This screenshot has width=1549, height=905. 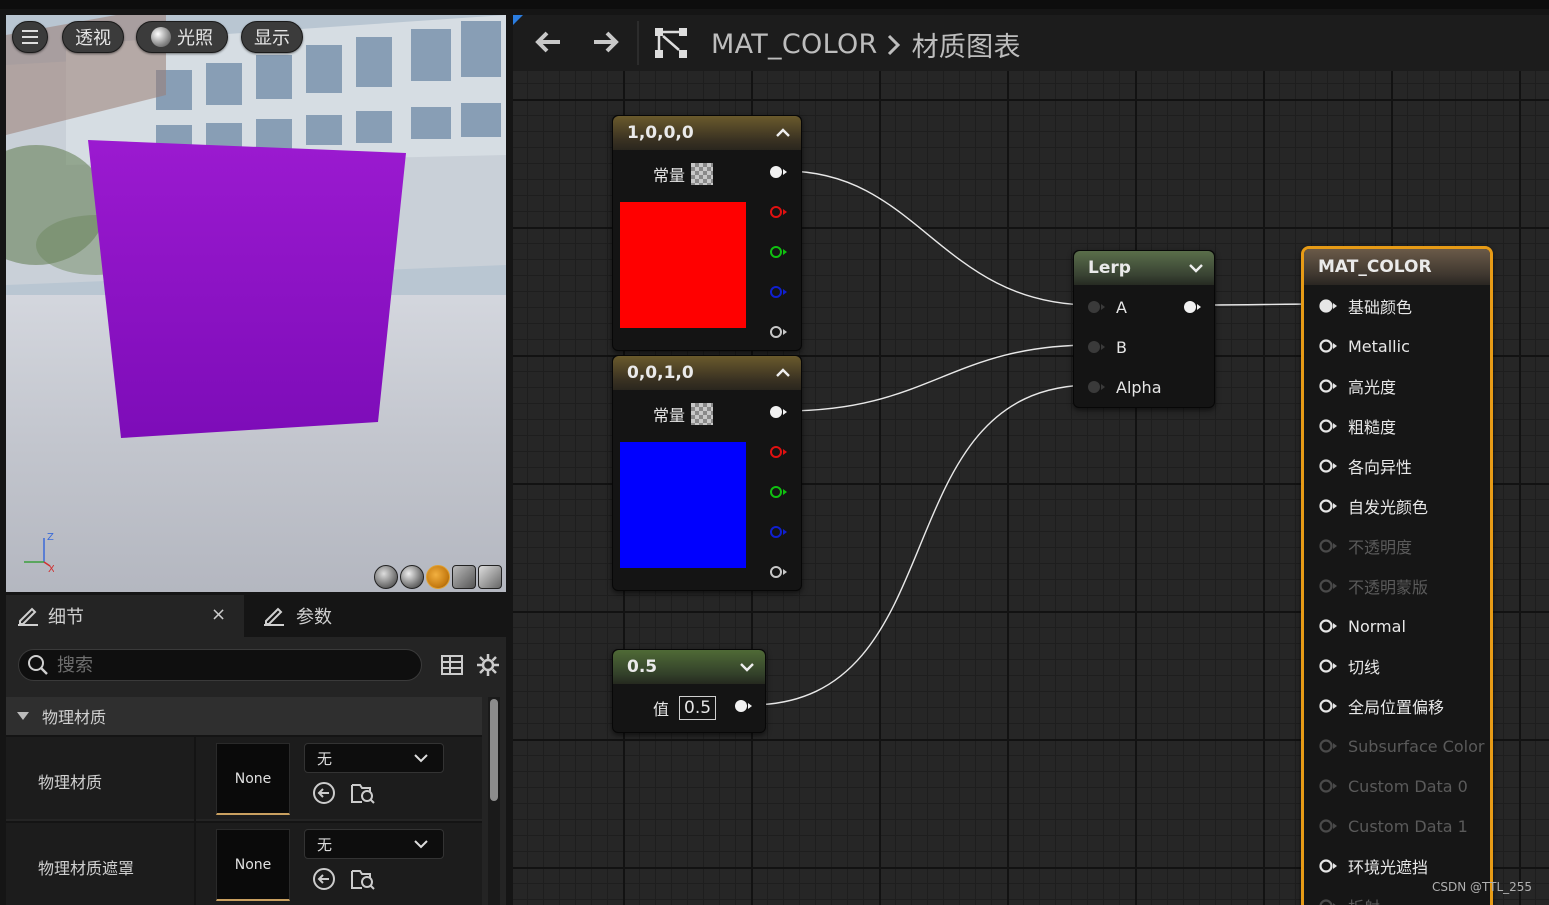 I want to click on material-input-pin: 粗糙度, so click(x=1357, y=426).